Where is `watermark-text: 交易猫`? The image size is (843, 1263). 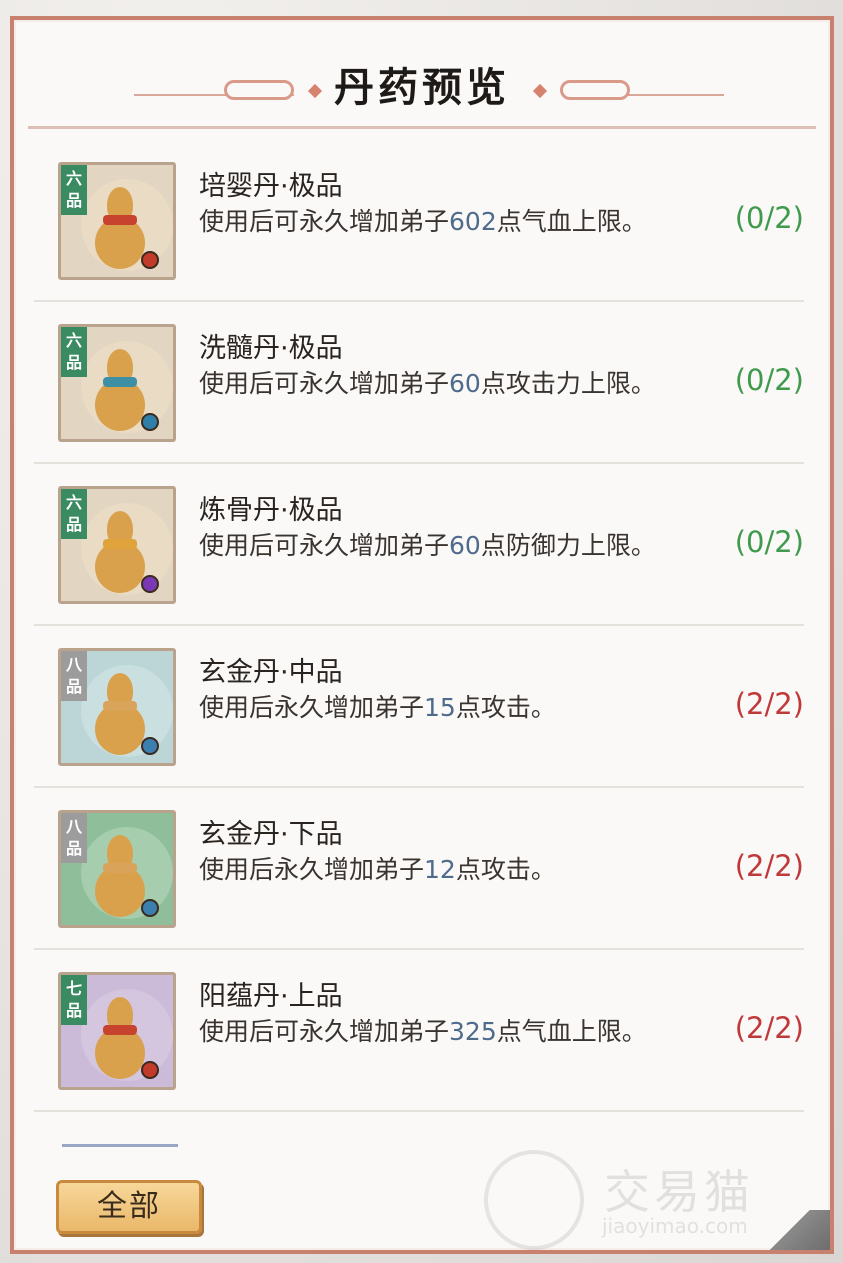
watermark-text: 交易猫 is located at coordinates (679, 1192).